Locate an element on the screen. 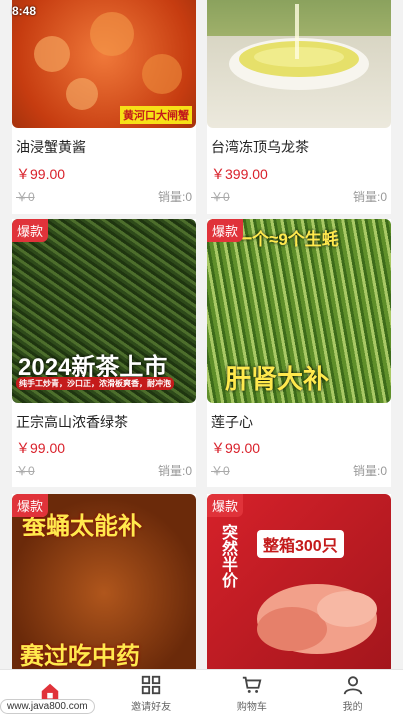 The width and height of the screenshot is (403, 716). image-topline: 一个≈9个生蚝 is located at coordinates (287, 239).